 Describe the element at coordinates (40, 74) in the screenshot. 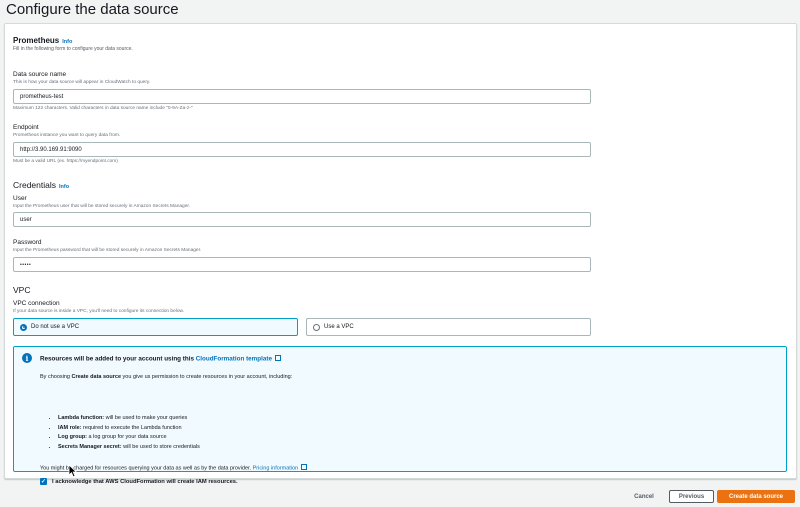

I see `name-label: Data source name` at that location.